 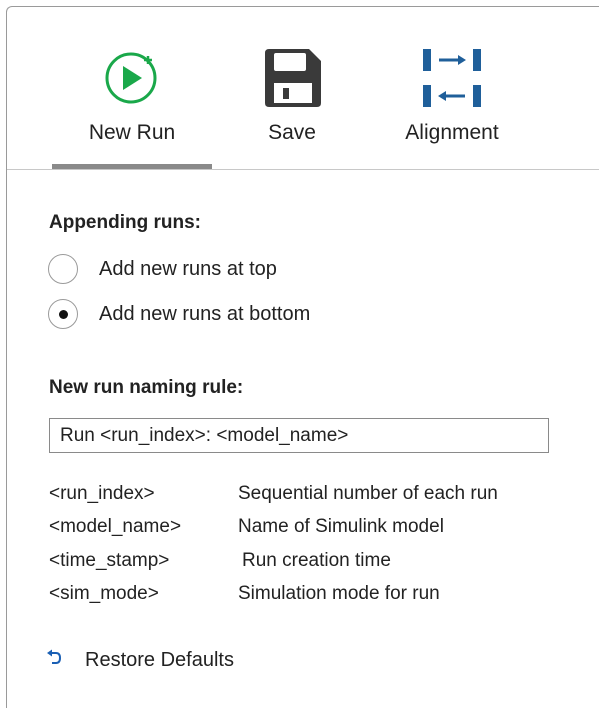 What do you see at coordinates (316, 560) in the screenshot?
I see `token-description: Run creation time` at bounding box center [316, 560].